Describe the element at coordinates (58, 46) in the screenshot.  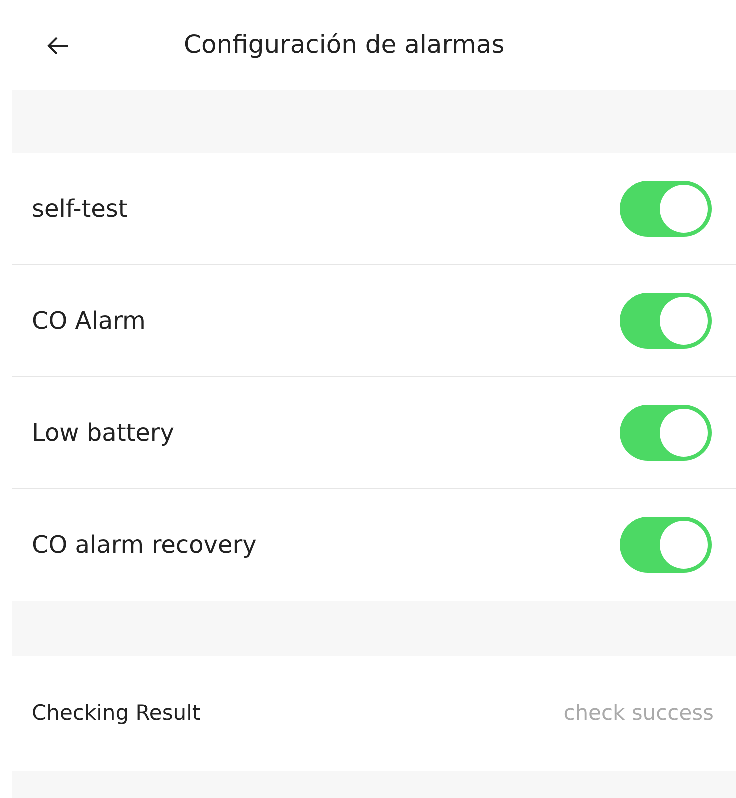
I see `back-arrow-icon` at that location.